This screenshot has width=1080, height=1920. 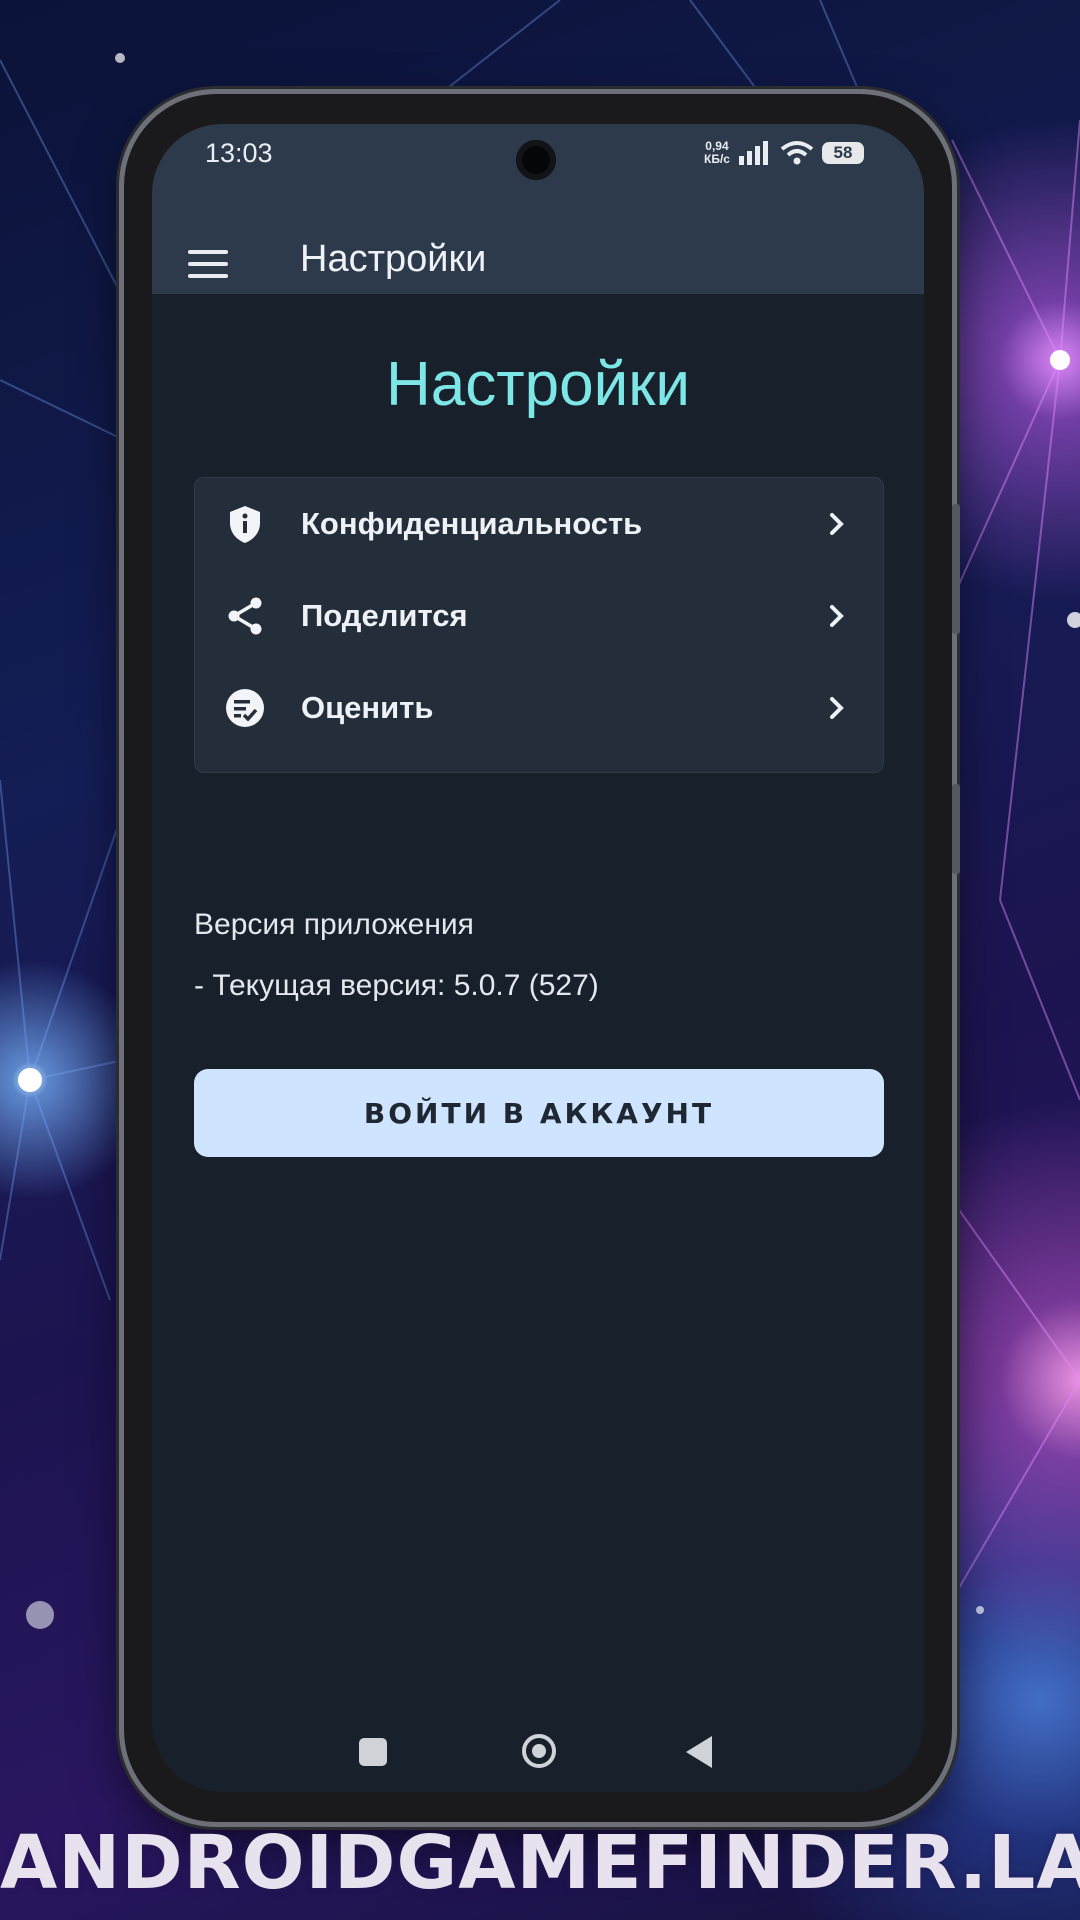 What do you see at coordinates (536, 160) in the screenshot?
I see `front-camera` at bounding box center [536, 160].